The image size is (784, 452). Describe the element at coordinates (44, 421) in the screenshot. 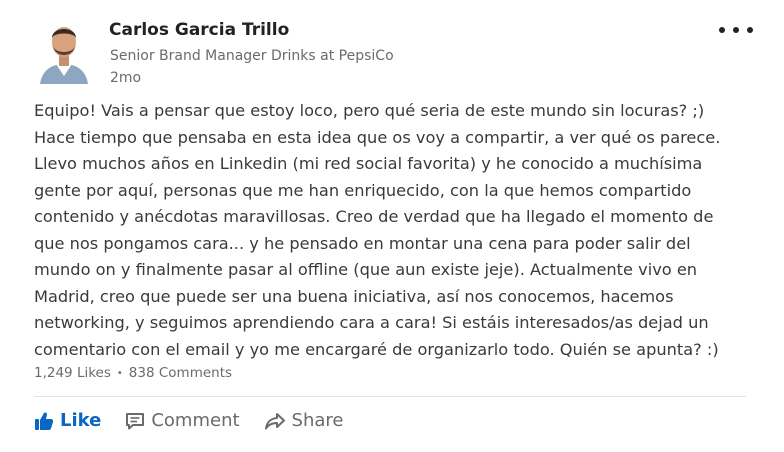

I see `thumbs-up-icon` at that location.